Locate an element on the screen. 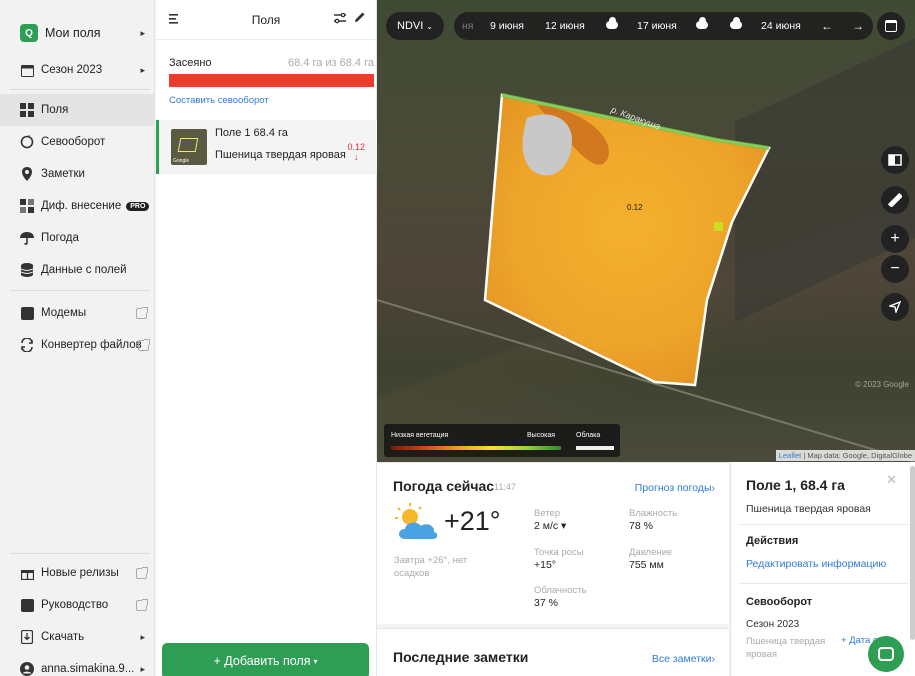 The width and height of the screenshot is (915, 676). chat-button is located at coordinates (886, 654).